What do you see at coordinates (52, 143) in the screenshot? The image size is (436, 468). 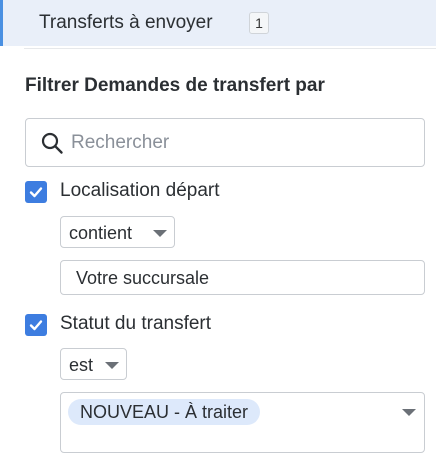 I see `search-icon` at bounding box center [52, 143].